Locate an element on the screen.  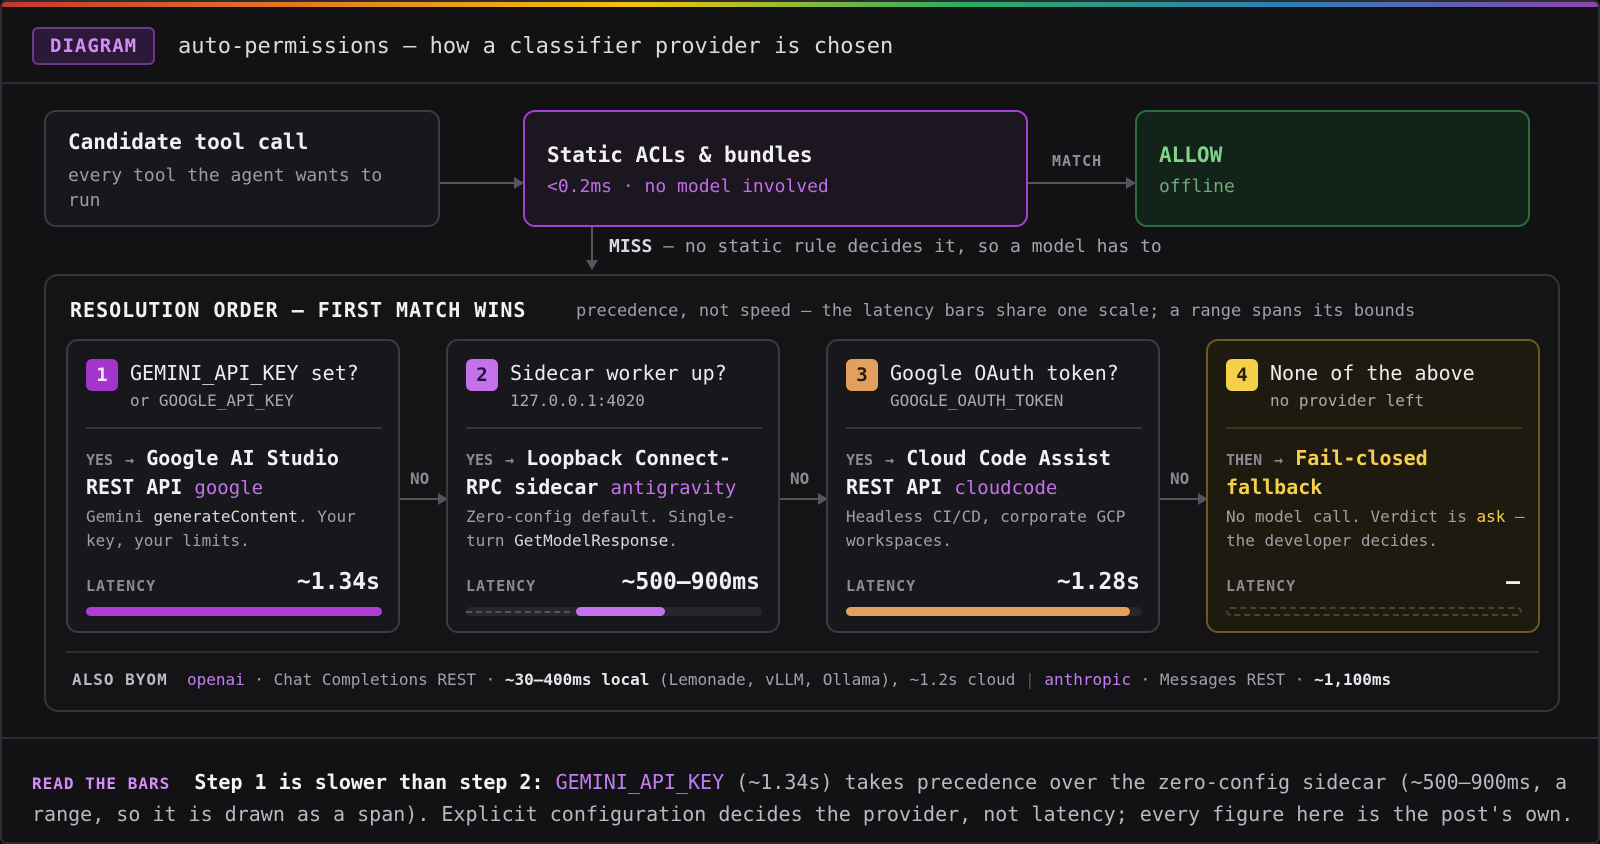
arrow-candidate-static is located at coordinates (477, 183).